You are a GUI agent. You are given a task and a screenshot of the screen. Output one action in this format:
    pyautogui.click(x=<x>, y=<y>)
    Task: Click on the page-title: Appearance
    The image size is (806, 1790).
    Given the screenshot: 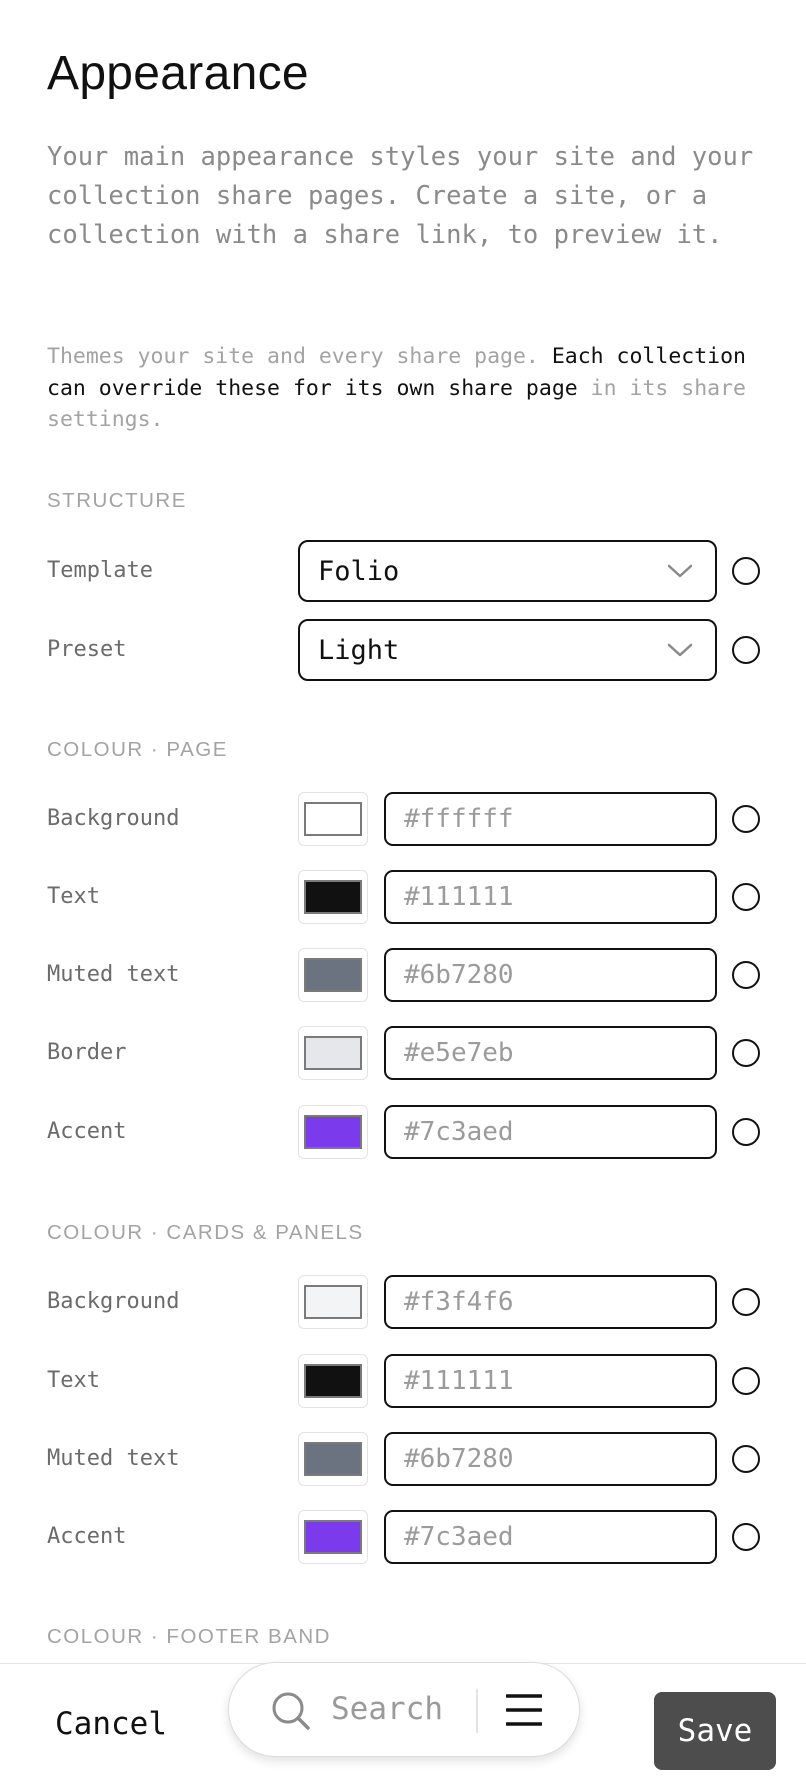 What is the action you would take?
    pyautogui.click(x=178, y=73)
    